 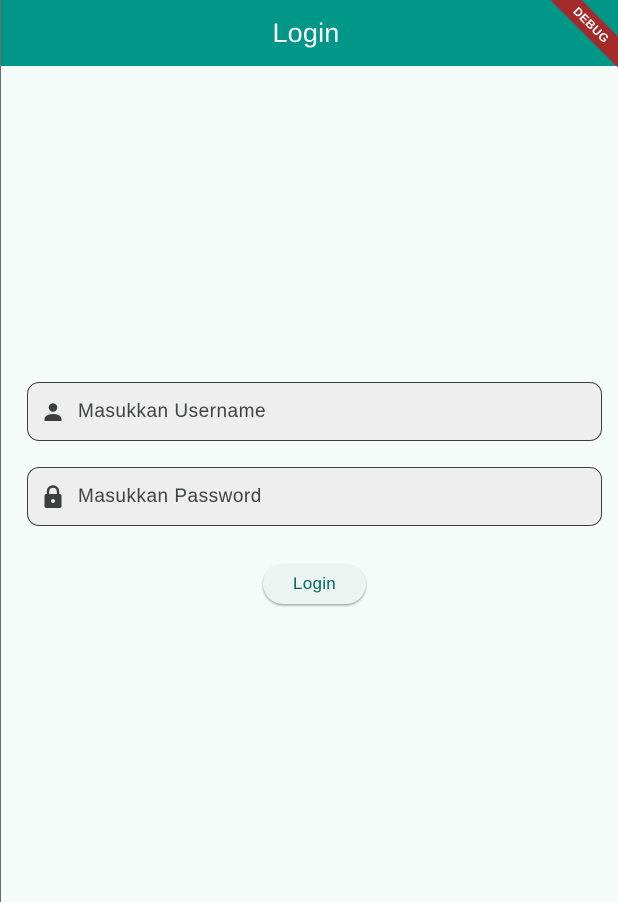 I want to click on page-title: Login, so click(x=306, y=32).